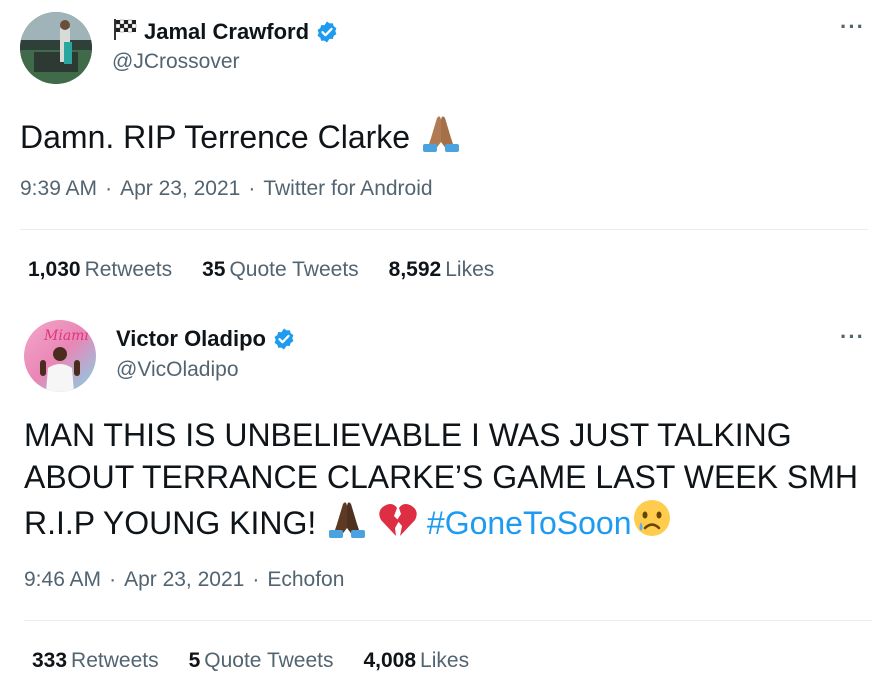  What do you see at coordinates (66, 336) in the screenshot?
I see `avatar-miami-text: Miami` at bounding box center [66, 336].